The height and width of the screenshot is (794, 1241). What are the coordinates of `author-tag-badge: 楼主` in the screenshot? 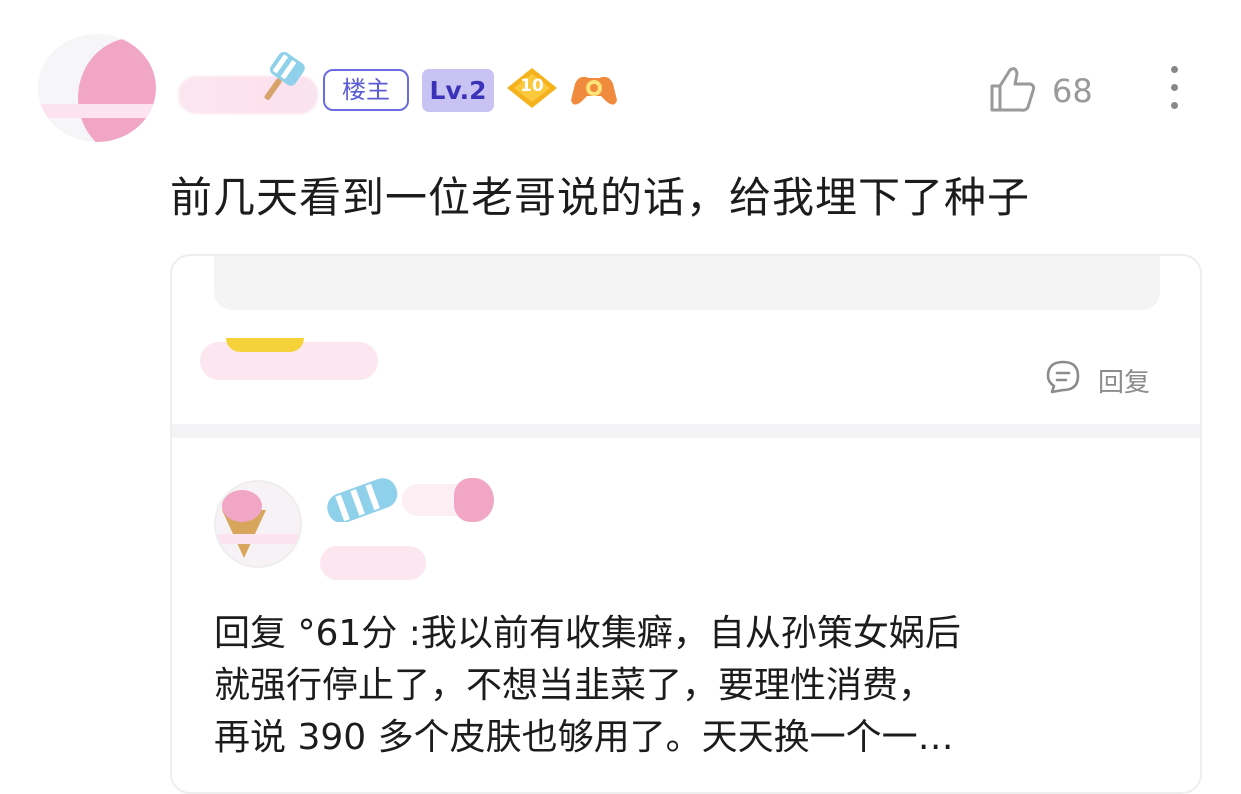 It's located at (366, 90).